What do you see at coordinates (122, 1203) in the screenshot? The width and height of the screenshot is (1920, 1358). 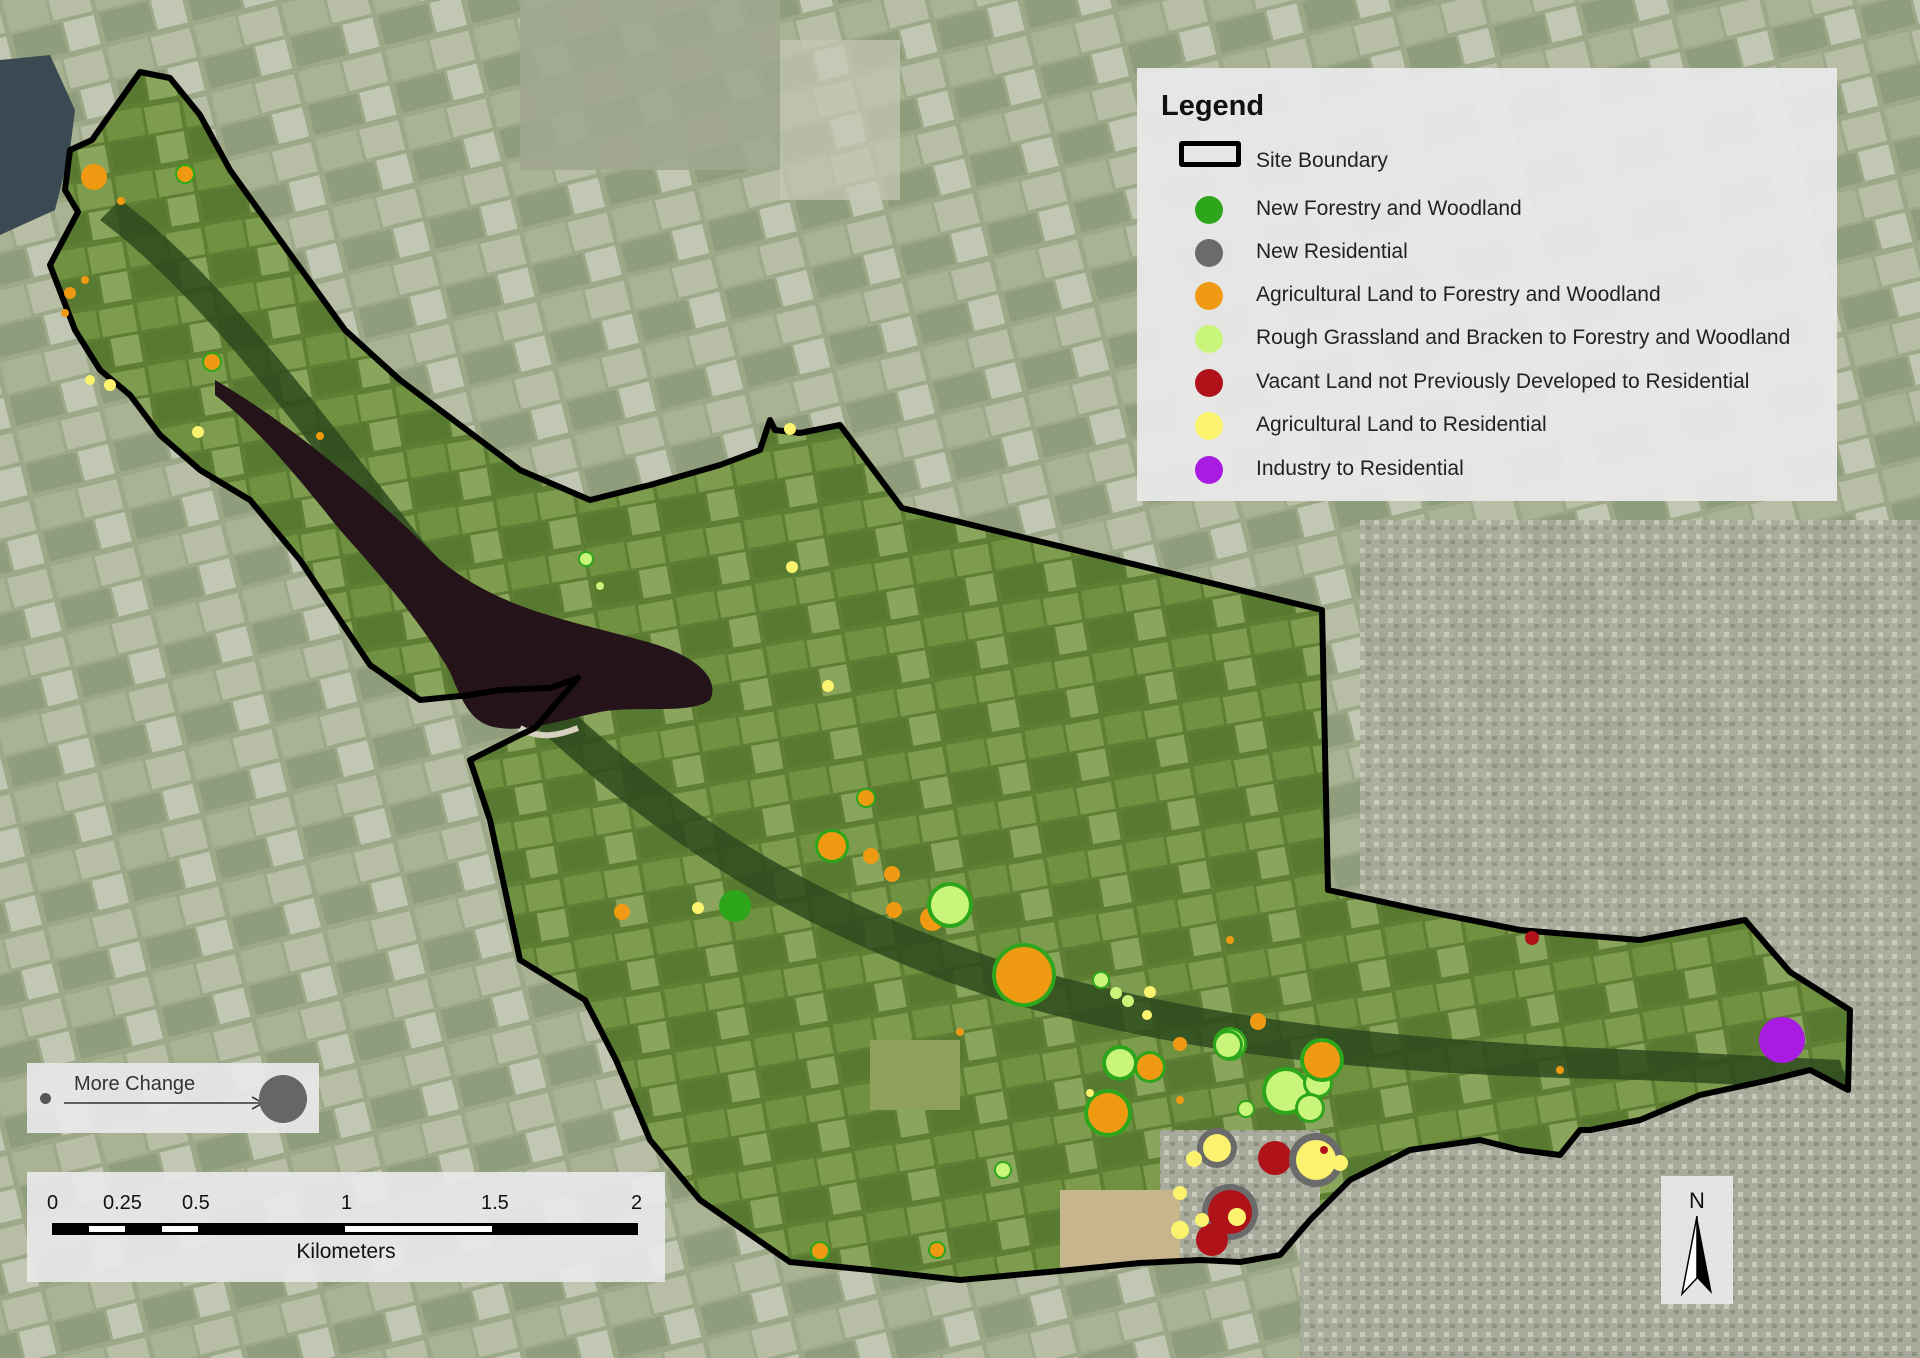 I see `scale-tick: 0.25` at bounding box center [122, 1203].